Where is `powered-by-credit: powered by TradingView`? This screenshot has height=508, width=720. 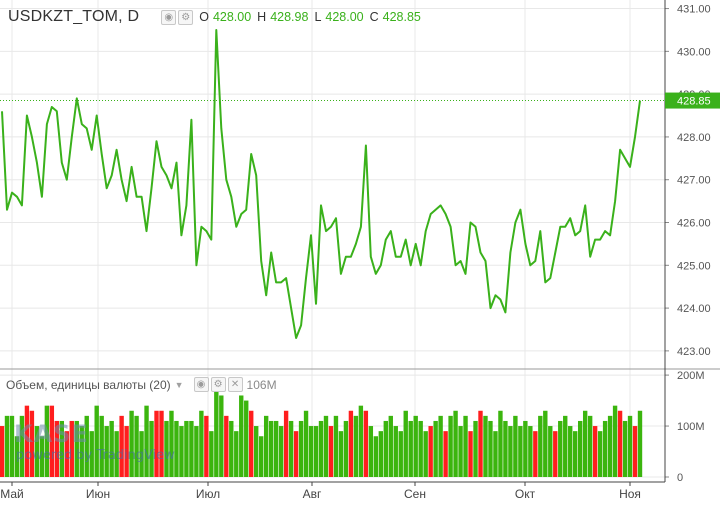 powered-by-credit: powered by TradingView is located at coordinates (95, 455).